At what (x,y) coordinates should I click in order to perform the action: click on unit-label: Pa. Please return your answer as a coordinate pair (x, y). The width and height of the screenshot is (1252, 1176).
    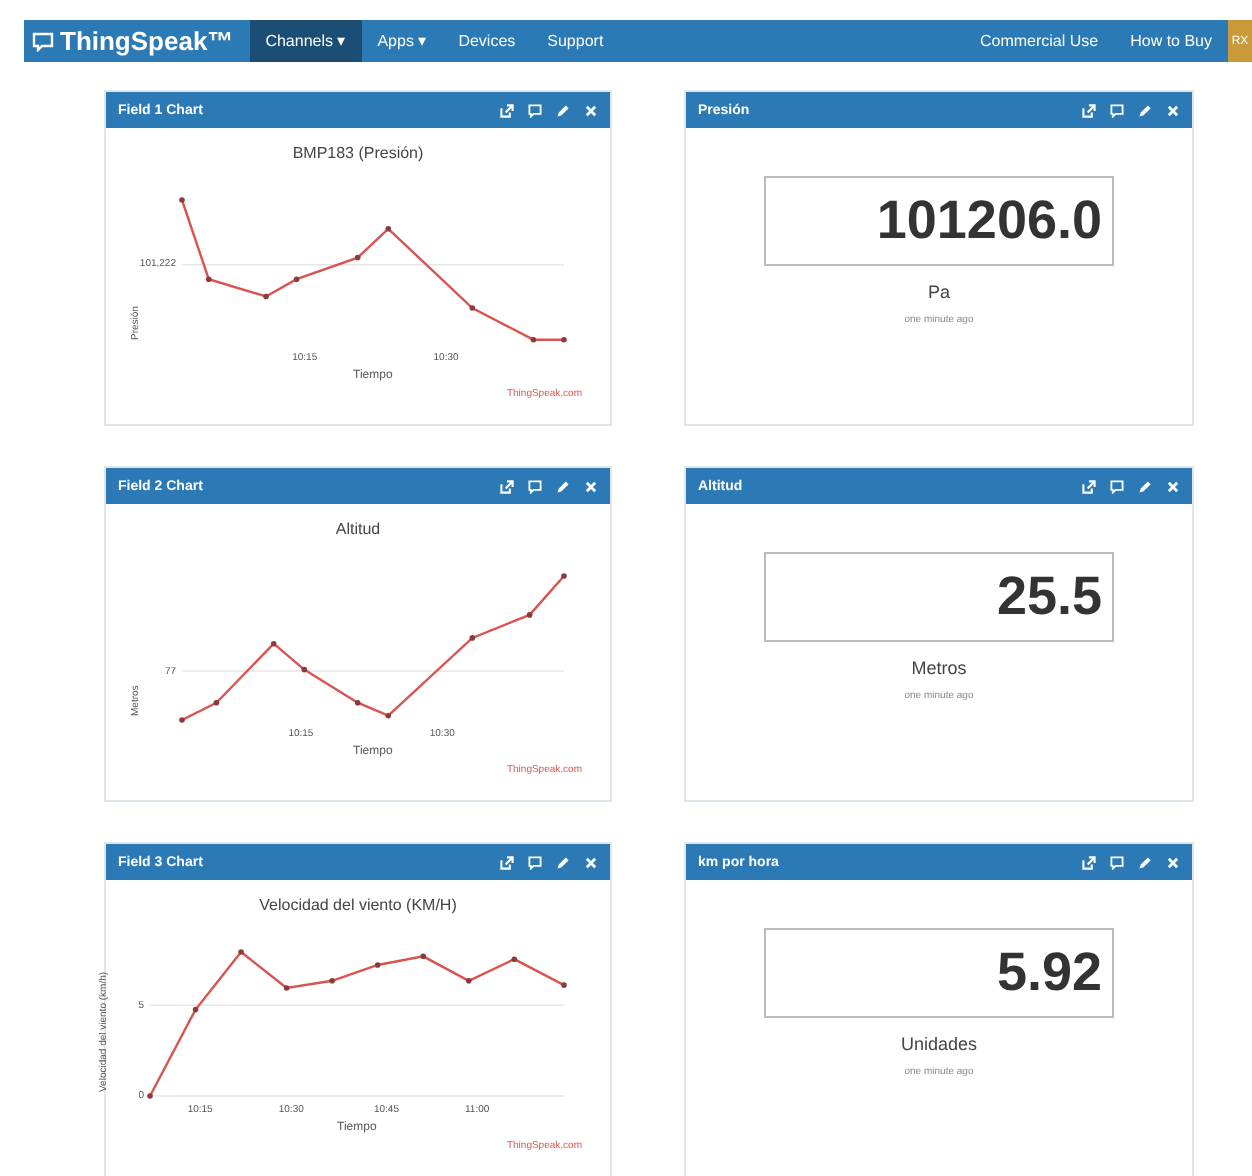
    Looking at the image, I should click on (938, 292).